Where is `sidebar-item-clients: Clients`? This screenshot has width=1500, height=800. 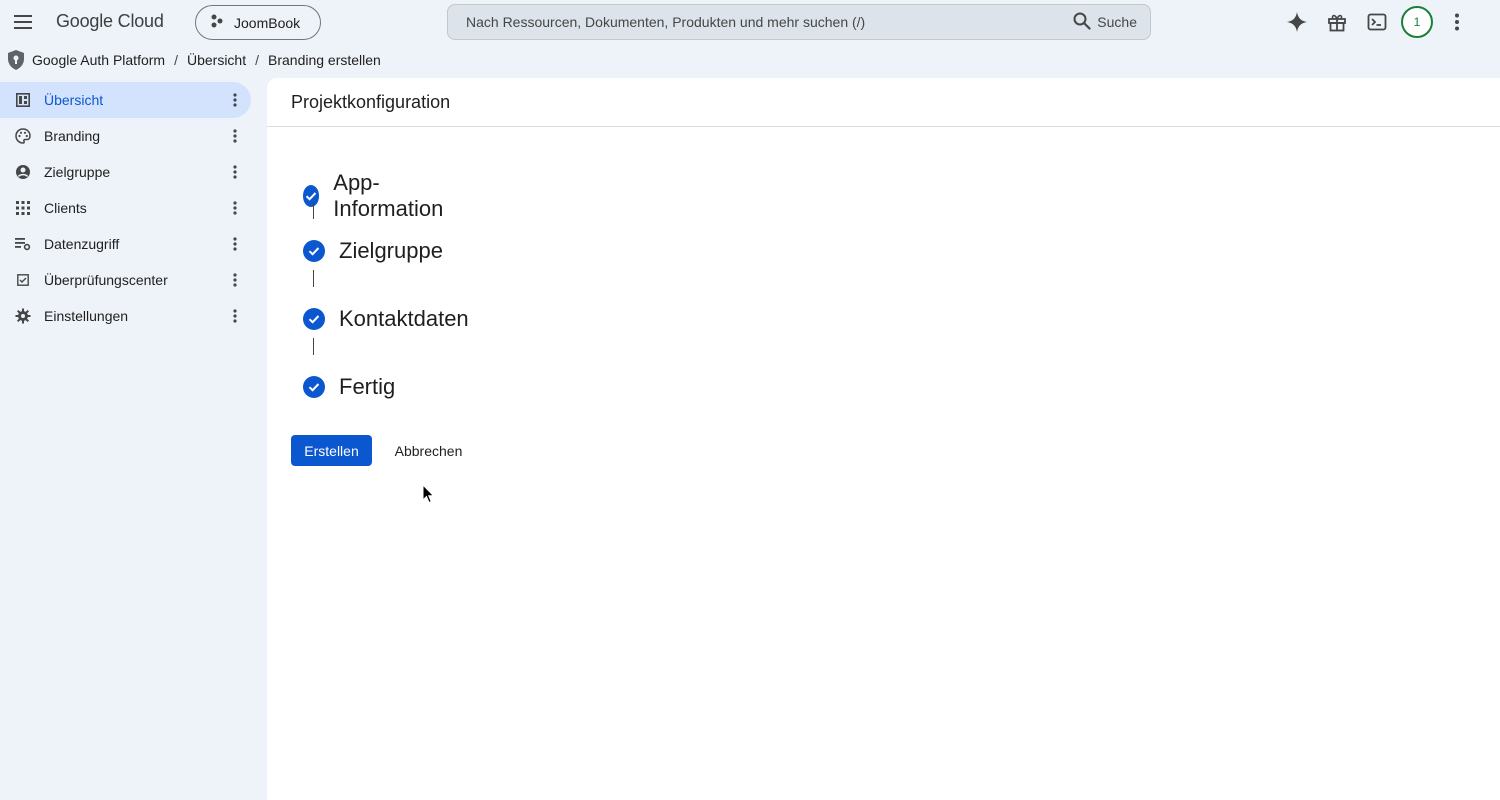 sidebar-item-clients: Clients is located at coordinates (125, 208).